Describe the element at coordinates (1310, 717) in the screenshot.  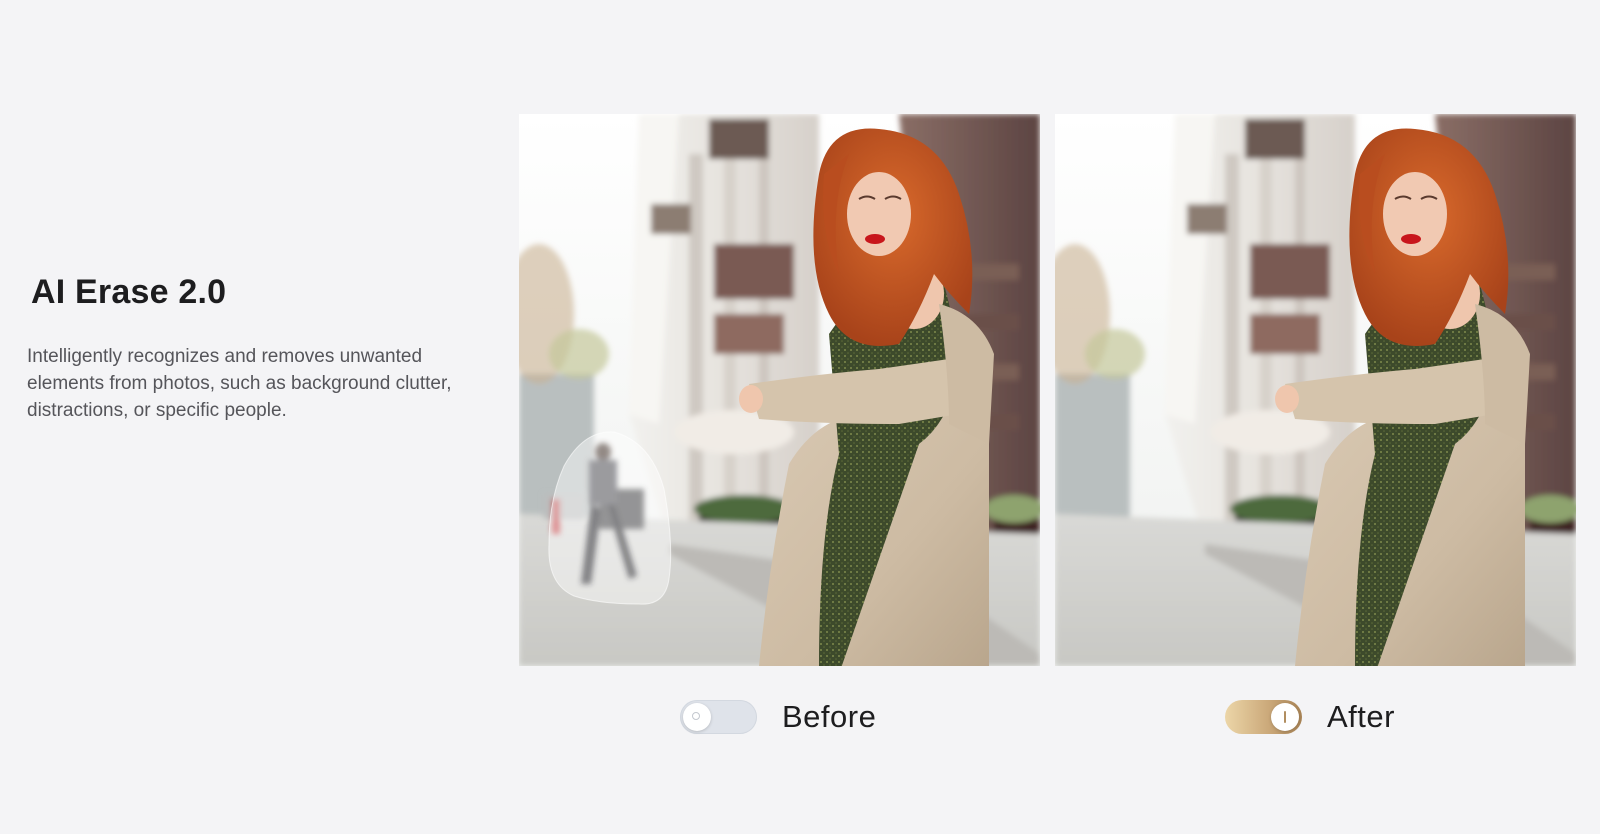
I see `after-toggle-row: After` at that location.